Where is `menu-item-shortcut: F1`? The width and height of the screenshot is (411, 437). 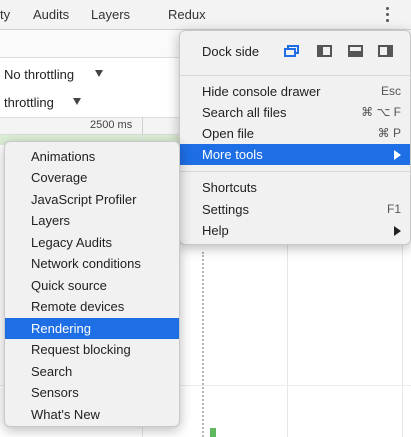
menu-item-shortcut: F1 is located at coordinates (393, 209).